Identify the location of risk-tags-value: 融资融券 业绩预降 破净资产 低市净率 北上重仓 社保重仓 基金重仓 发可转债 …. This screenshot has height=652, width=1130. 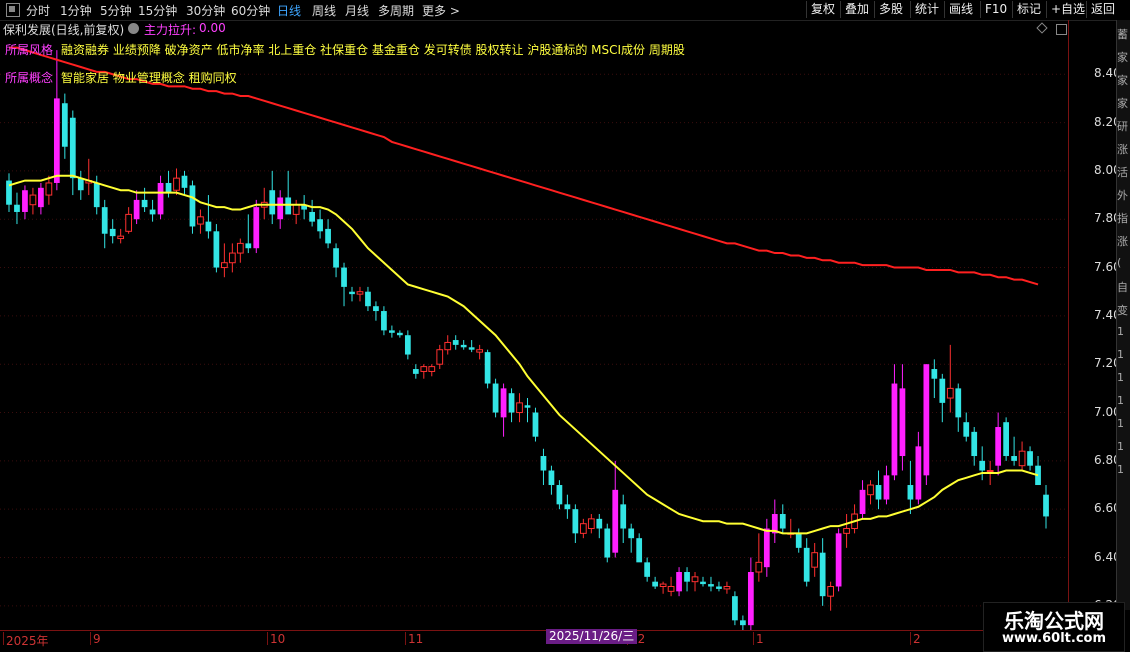
(373, 50).